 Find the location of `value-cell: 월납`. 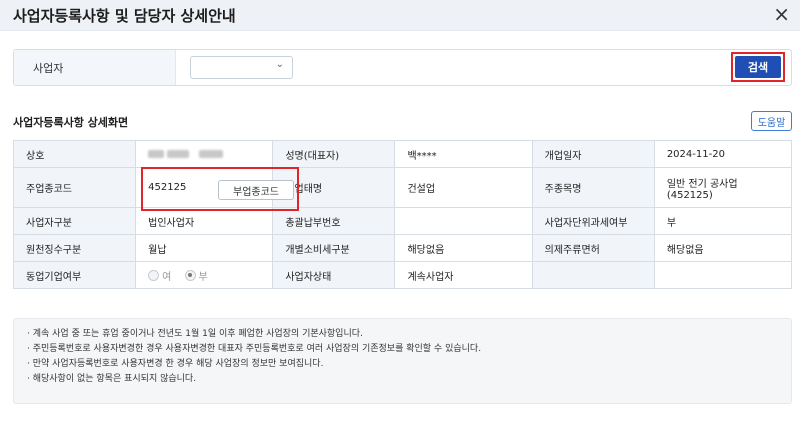

value-cell: 월납 is located at coordinates (204, 248).